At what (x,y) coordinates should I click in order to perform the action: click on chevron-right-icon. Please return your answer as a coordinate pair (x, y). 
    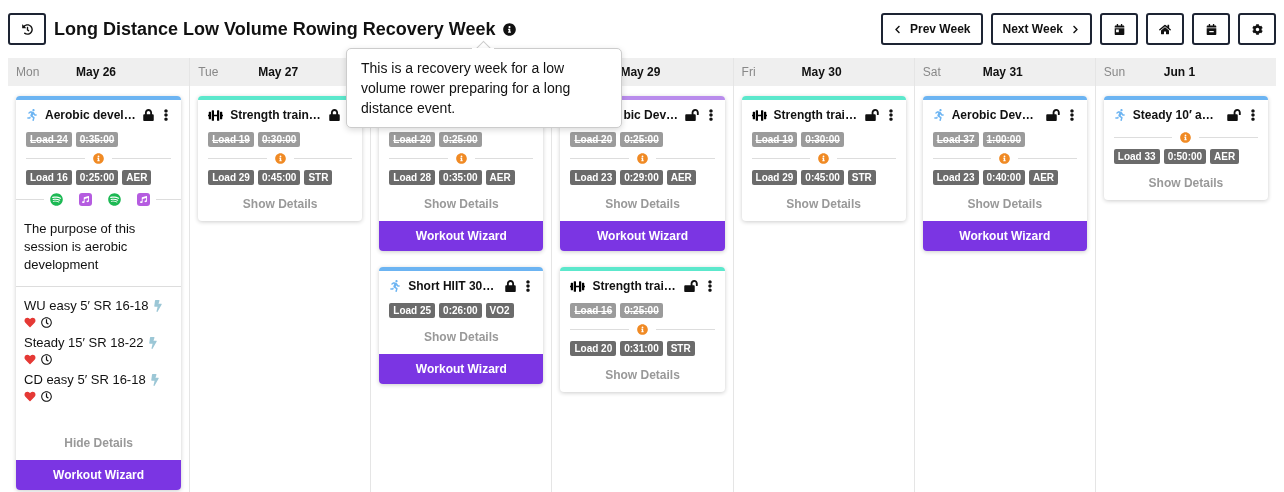
    Looking at the image, I should click on (1075, 29).